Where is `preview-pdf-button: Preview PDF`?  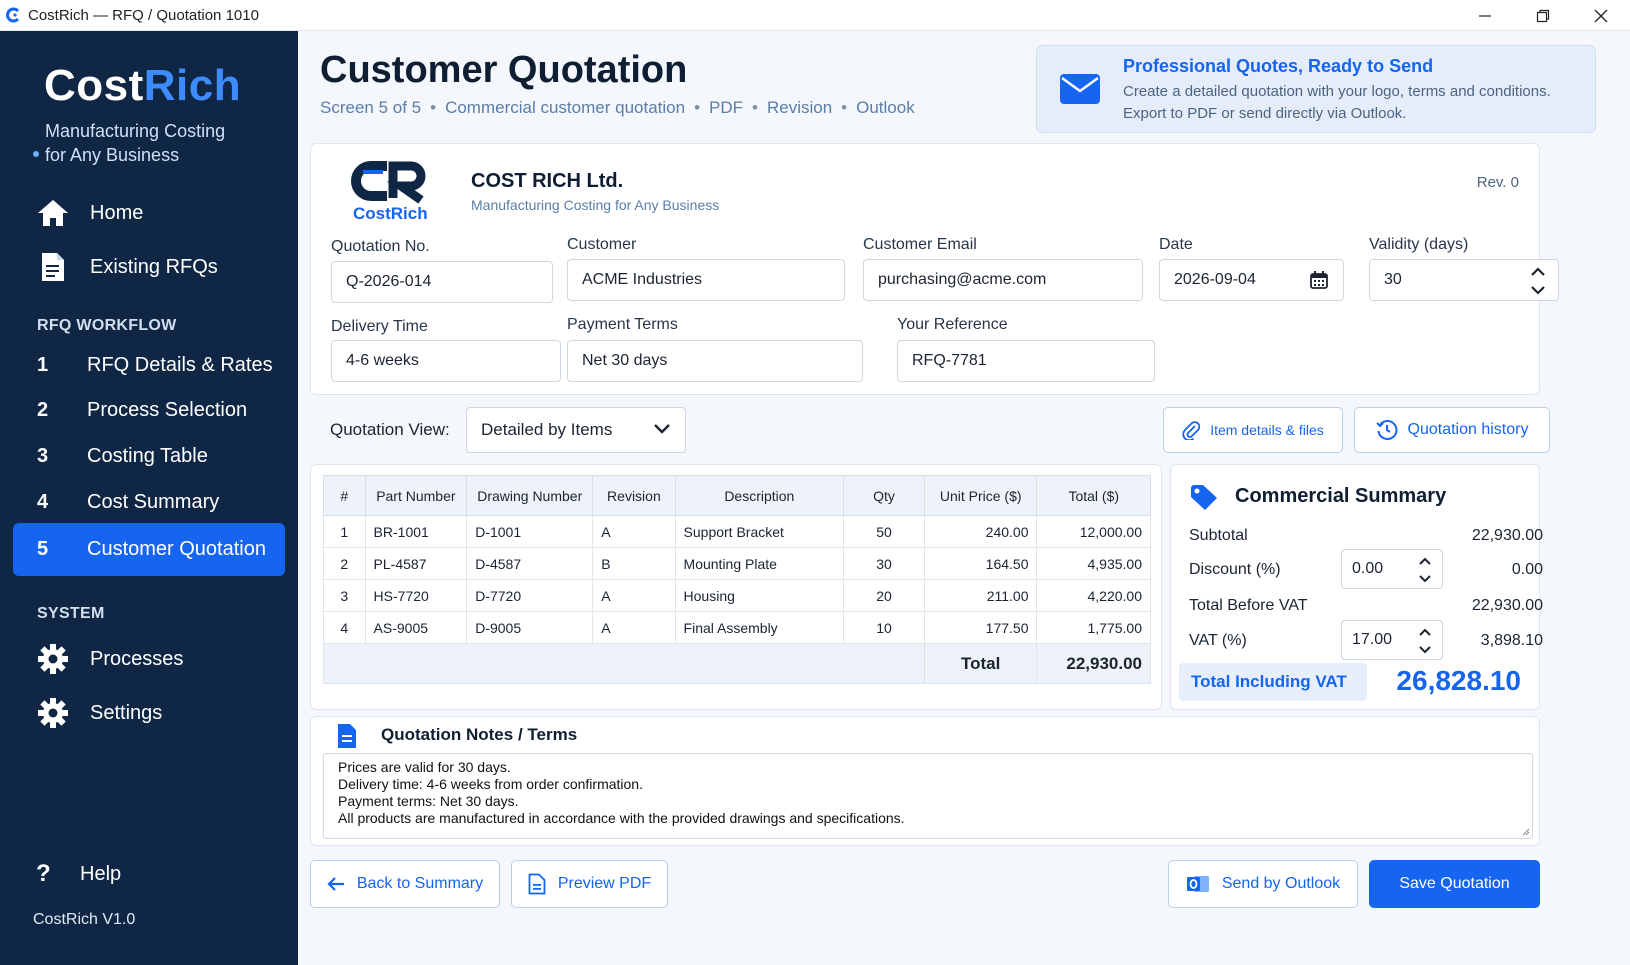 preview-pdf-button: Preview PDF is located at coordinates (589, 884).